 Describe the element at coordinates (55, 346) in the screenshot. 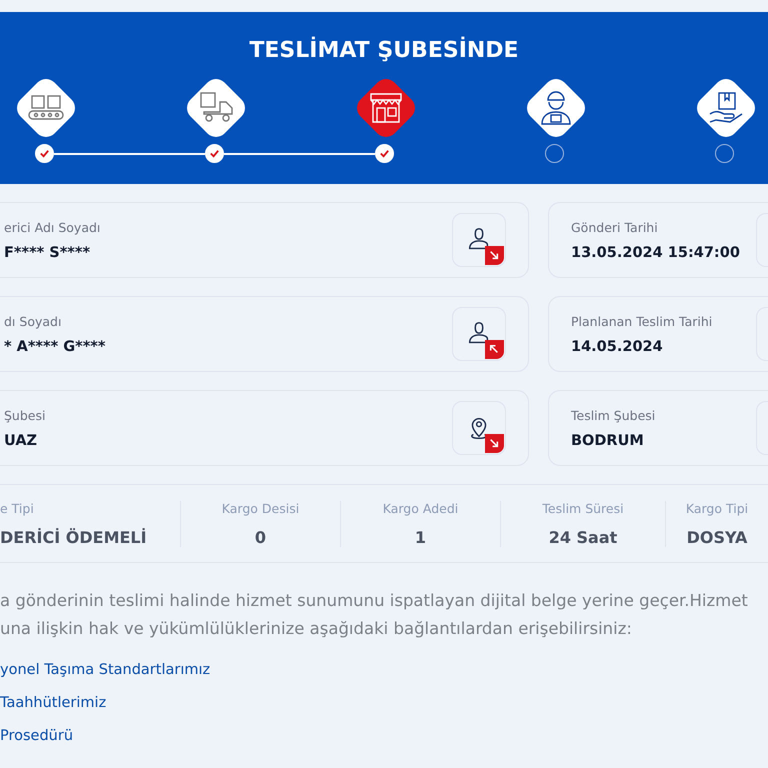

I see `field-value: * A**** G****` at that location.